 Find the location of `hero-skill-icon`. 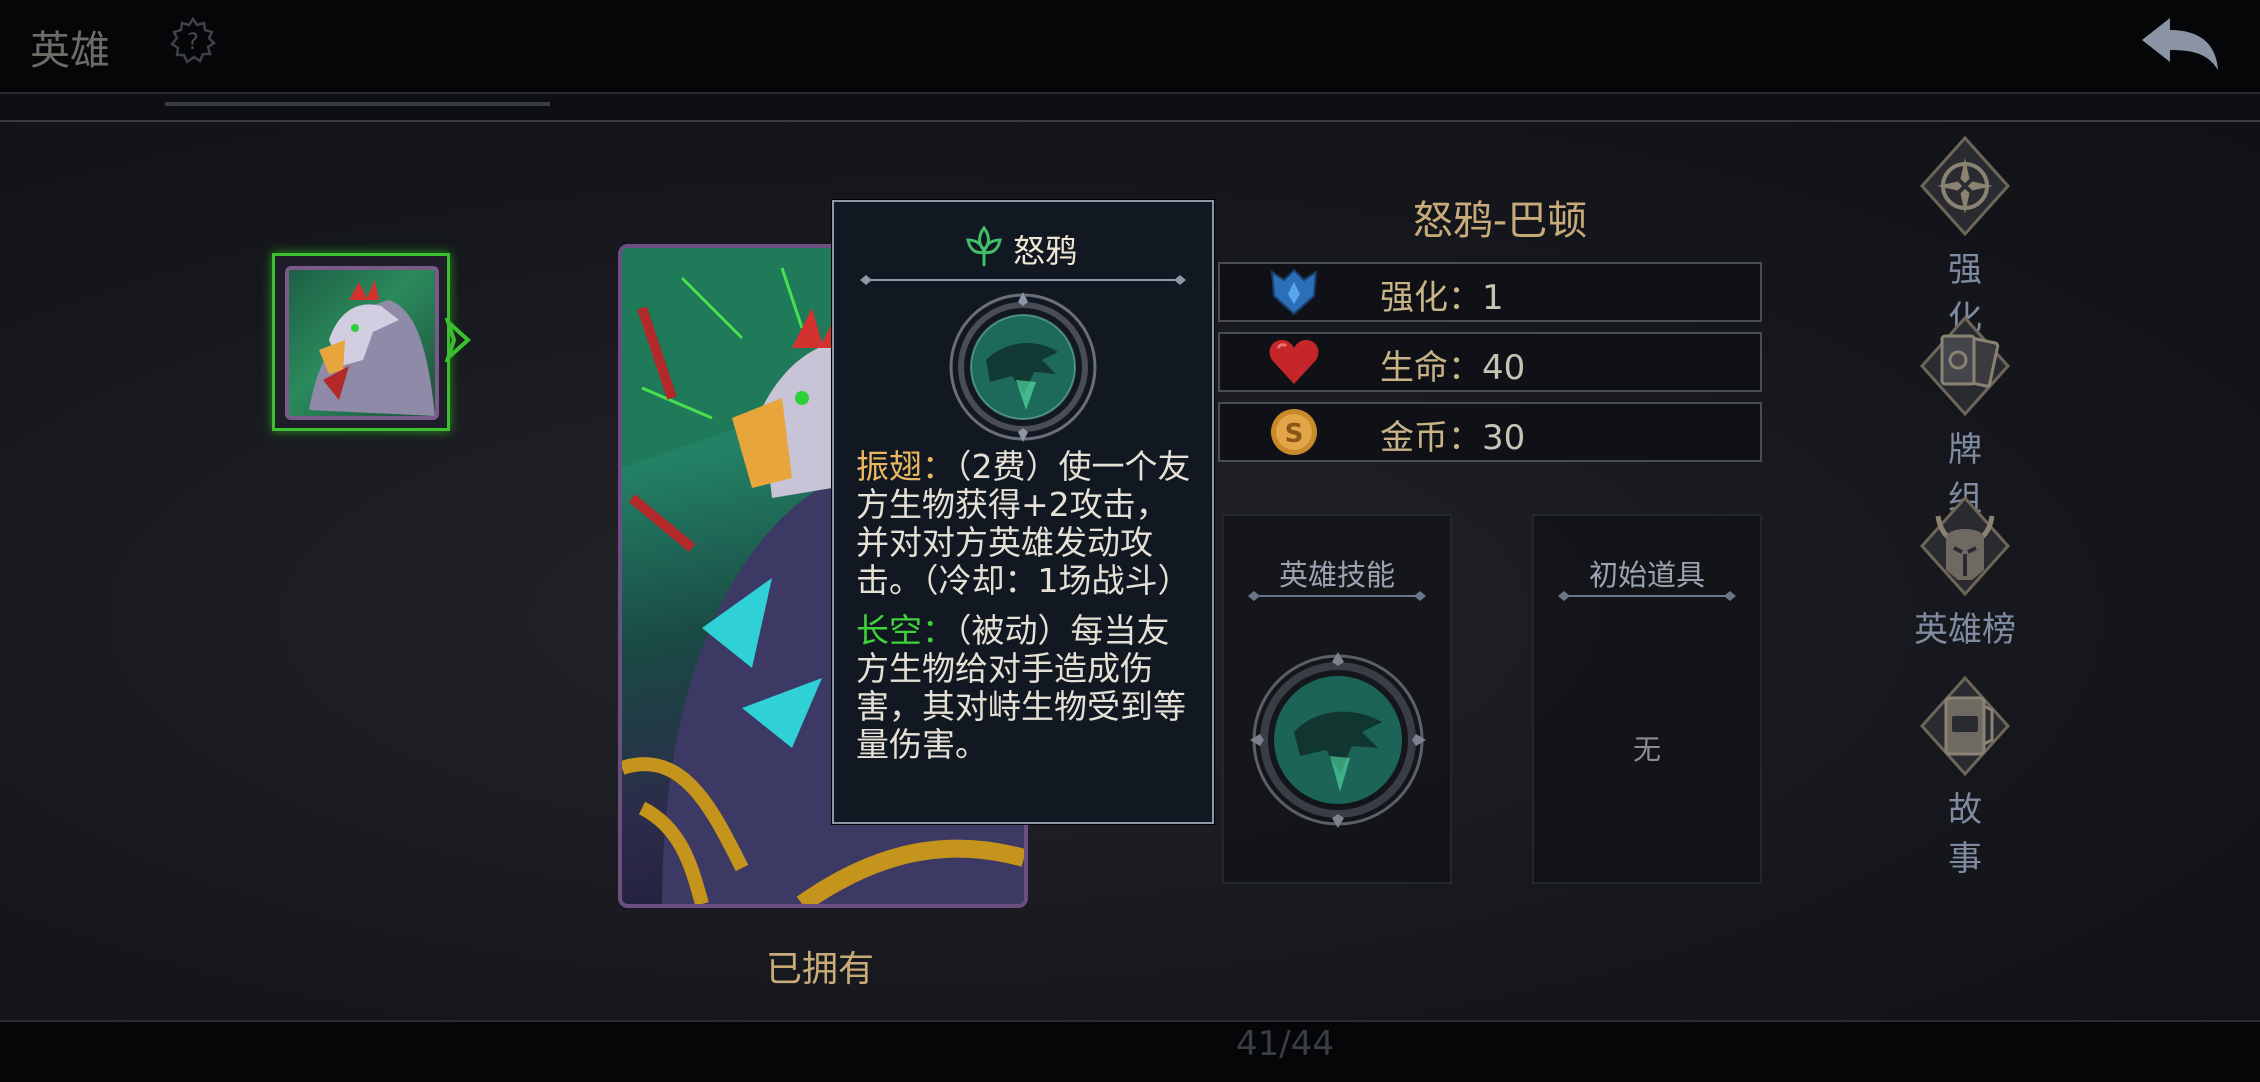

hero-skill-icon is located at coordinates (1338, 740).